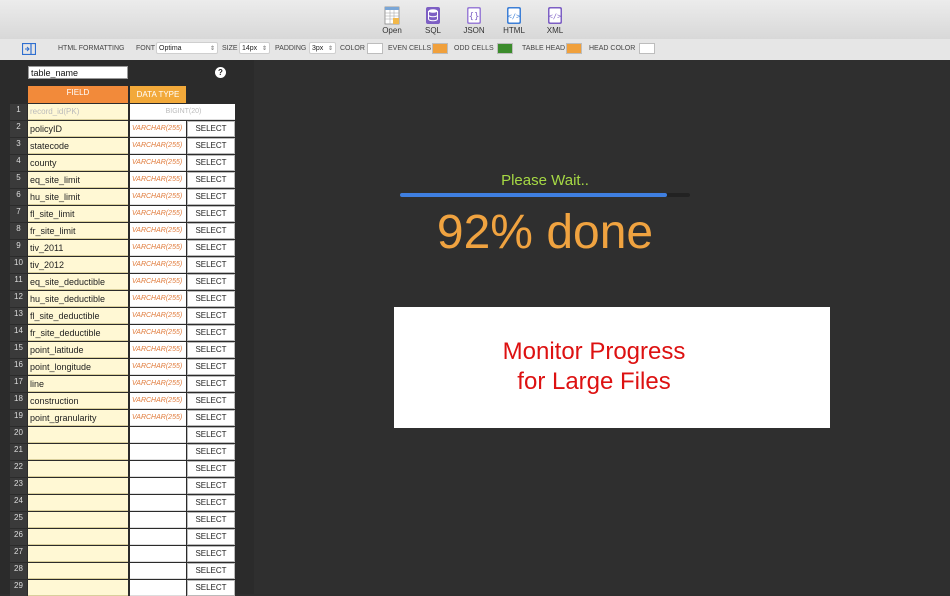 The image size is (950, 596). What do you see at coordinates (78, 197) in the screenshot?
I see `field-name-cell: hu_site_limit` at bounding box center [78, 197].